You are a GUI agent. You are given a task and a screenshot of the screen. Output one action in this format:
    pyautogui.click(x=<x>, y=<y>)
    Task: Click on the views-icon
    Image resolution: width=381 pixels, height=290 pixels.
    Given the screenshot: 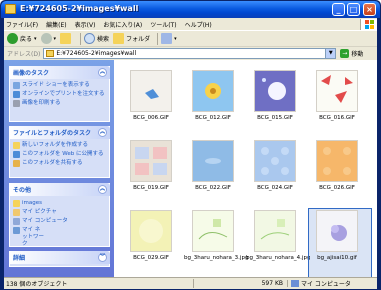 What is the action you would take?
    pyautogui.click(x=167, y=38)
    